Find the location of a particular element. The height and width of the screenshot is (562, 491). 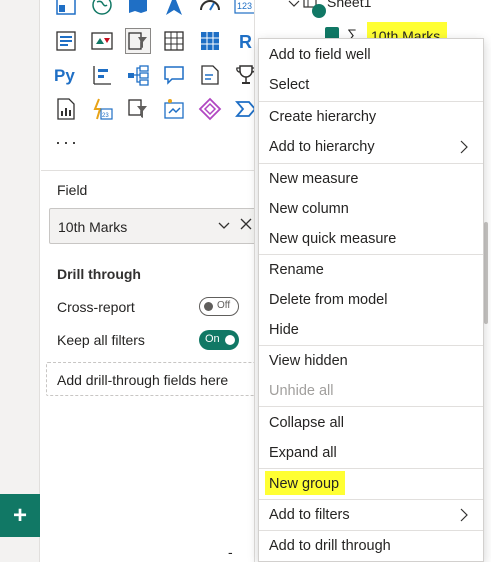

power-apps-icon: 23 is located at coordinates (102, 109).